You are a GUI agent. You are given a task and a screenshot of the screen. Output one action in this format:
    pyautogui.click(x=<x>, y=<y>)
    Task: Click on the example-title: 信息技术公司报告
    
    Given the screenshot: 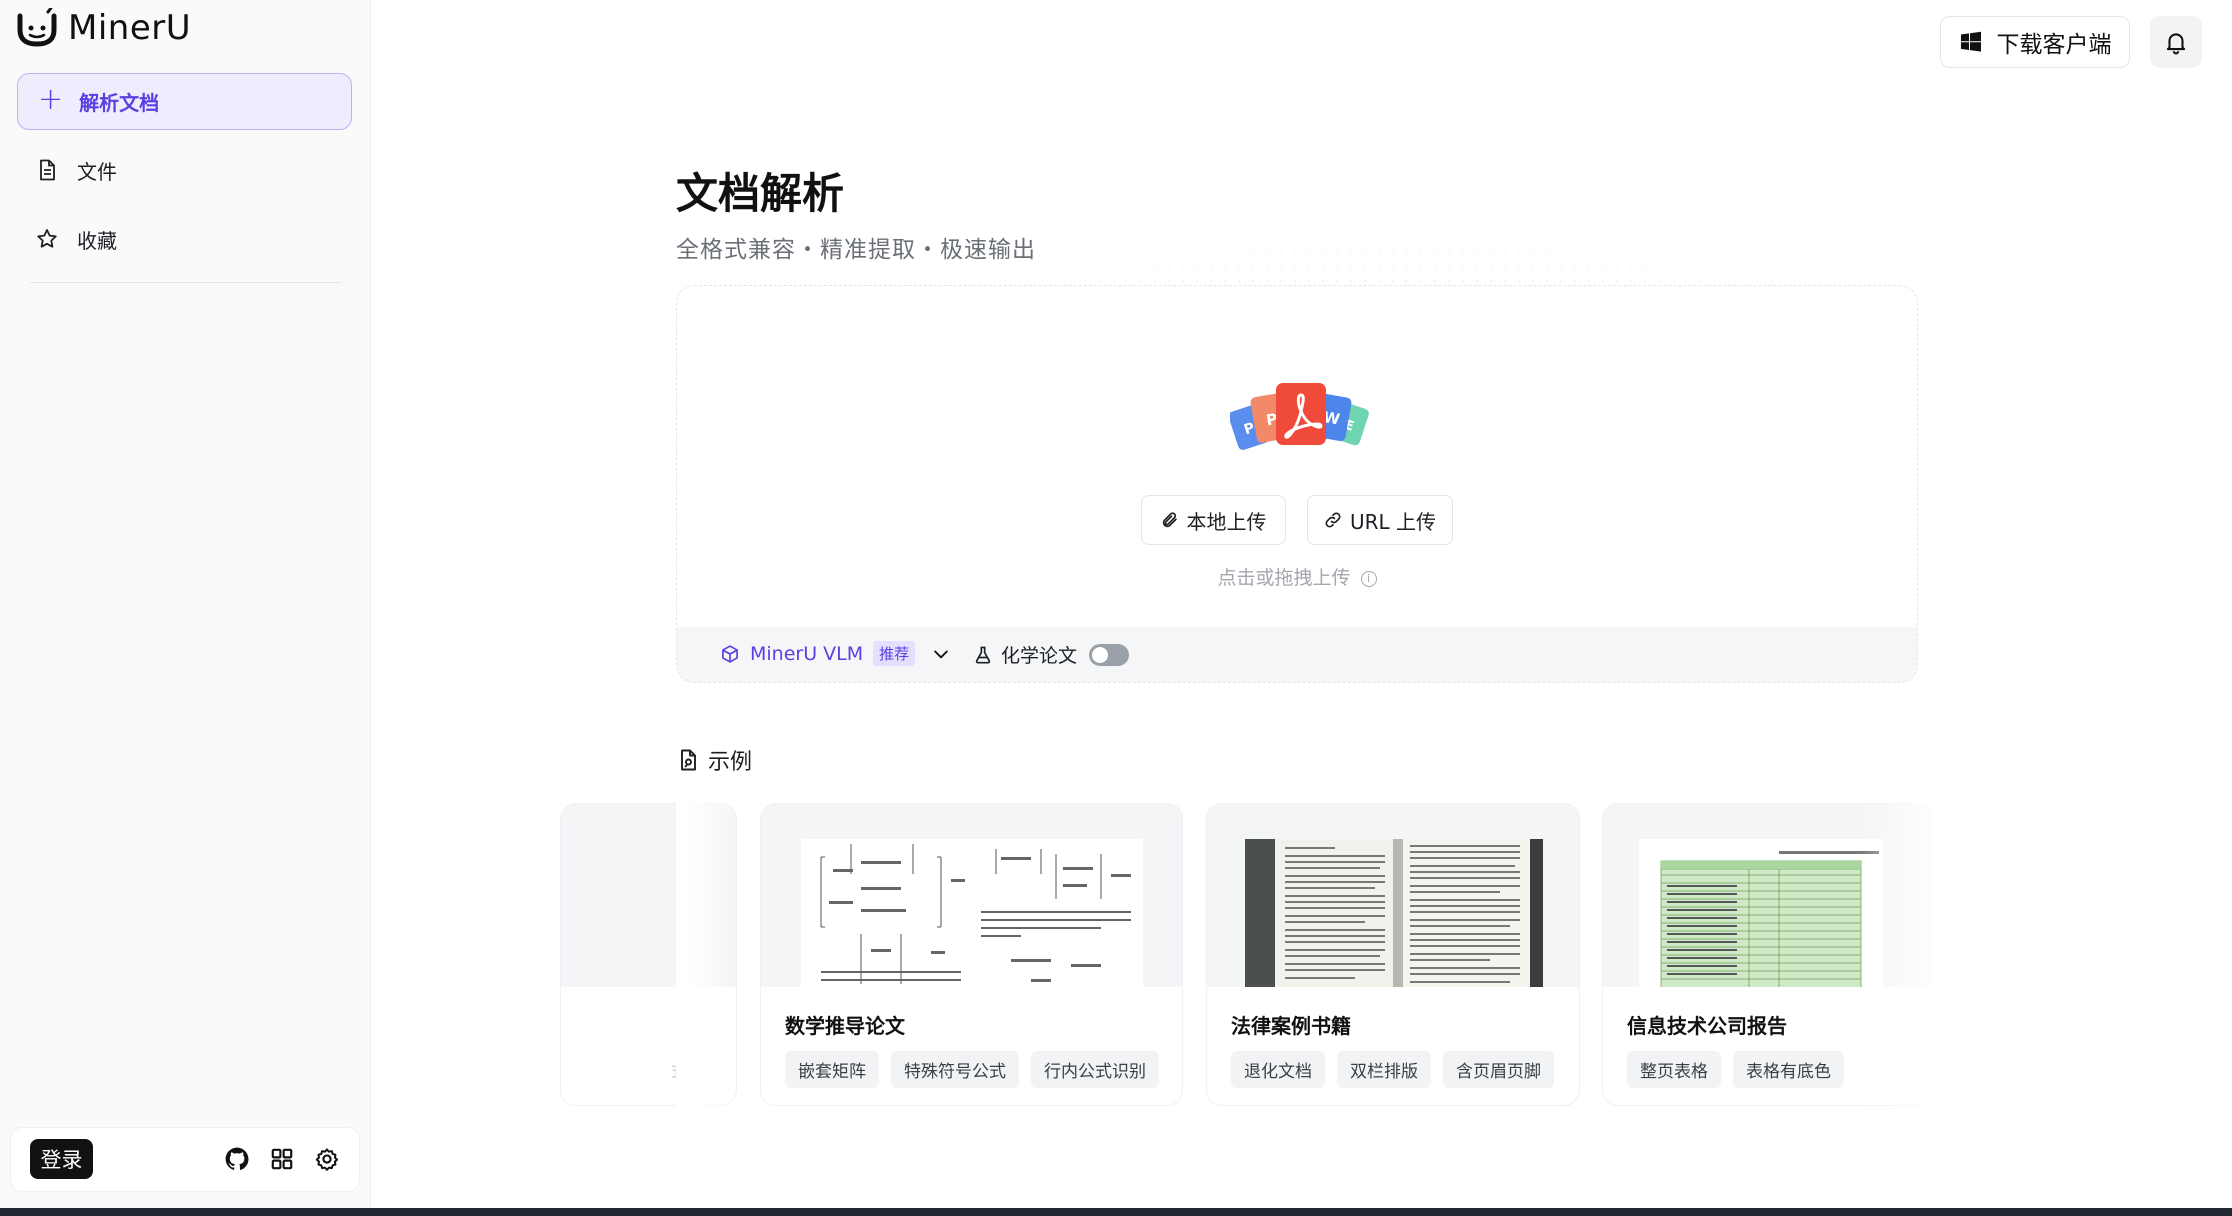 What is the action you would take?
    pyautogui.click(x=1707, y=1026)
    